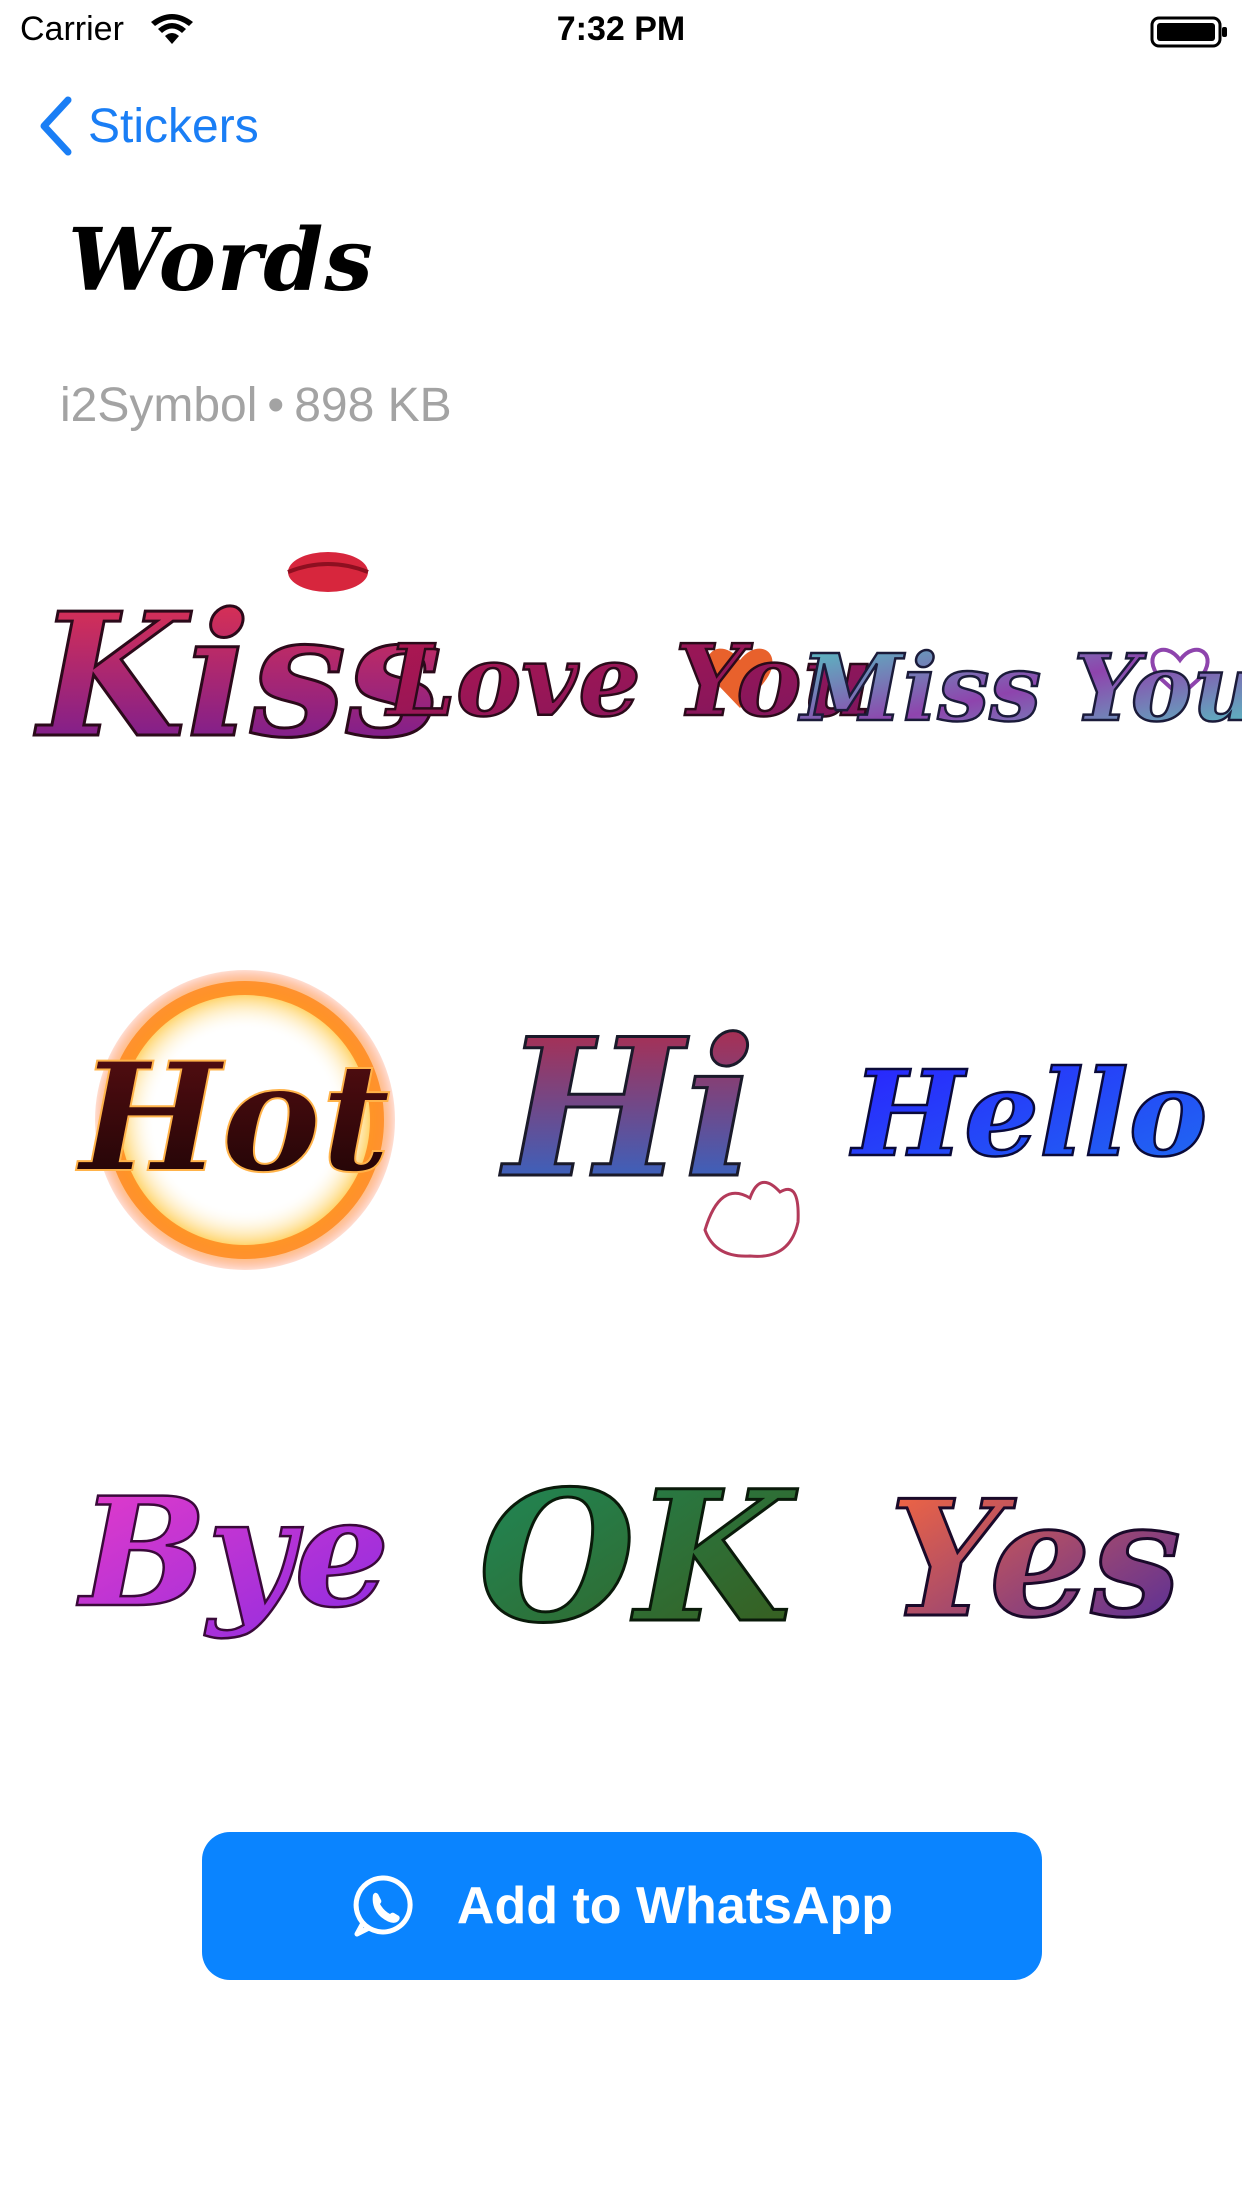  I want to click on sticker-hi: Hi, so click(640, 1120).